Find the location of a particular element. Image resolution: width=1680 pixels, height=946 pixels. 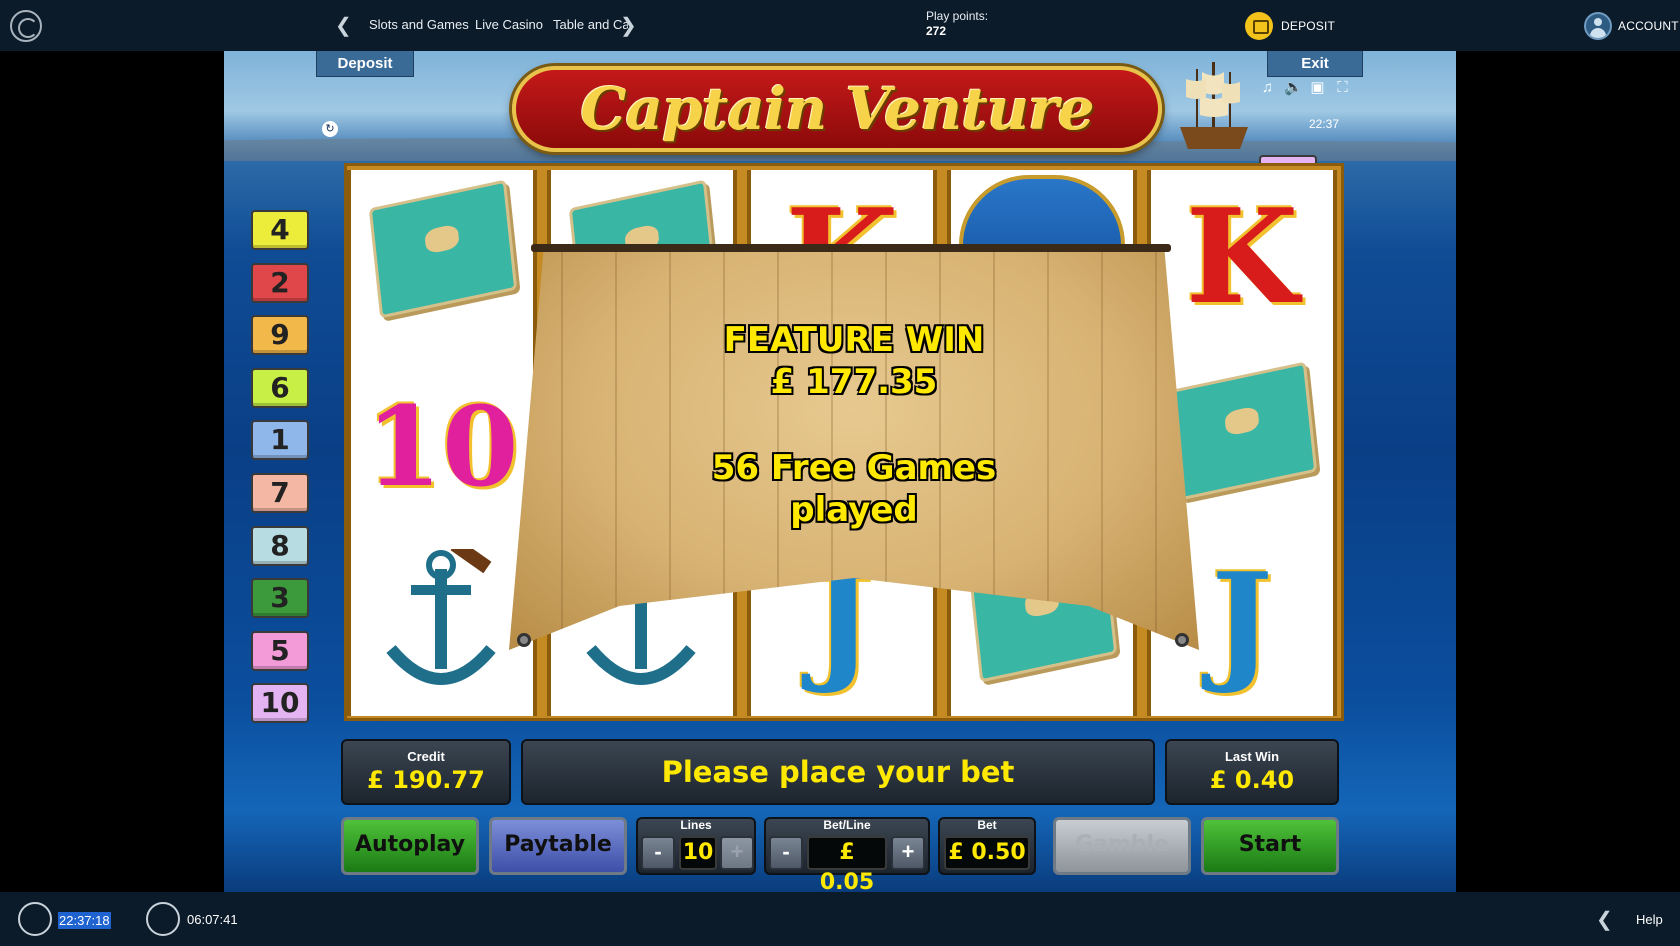

autoplay-button: Autoplay is located at coordinates (410, 846).